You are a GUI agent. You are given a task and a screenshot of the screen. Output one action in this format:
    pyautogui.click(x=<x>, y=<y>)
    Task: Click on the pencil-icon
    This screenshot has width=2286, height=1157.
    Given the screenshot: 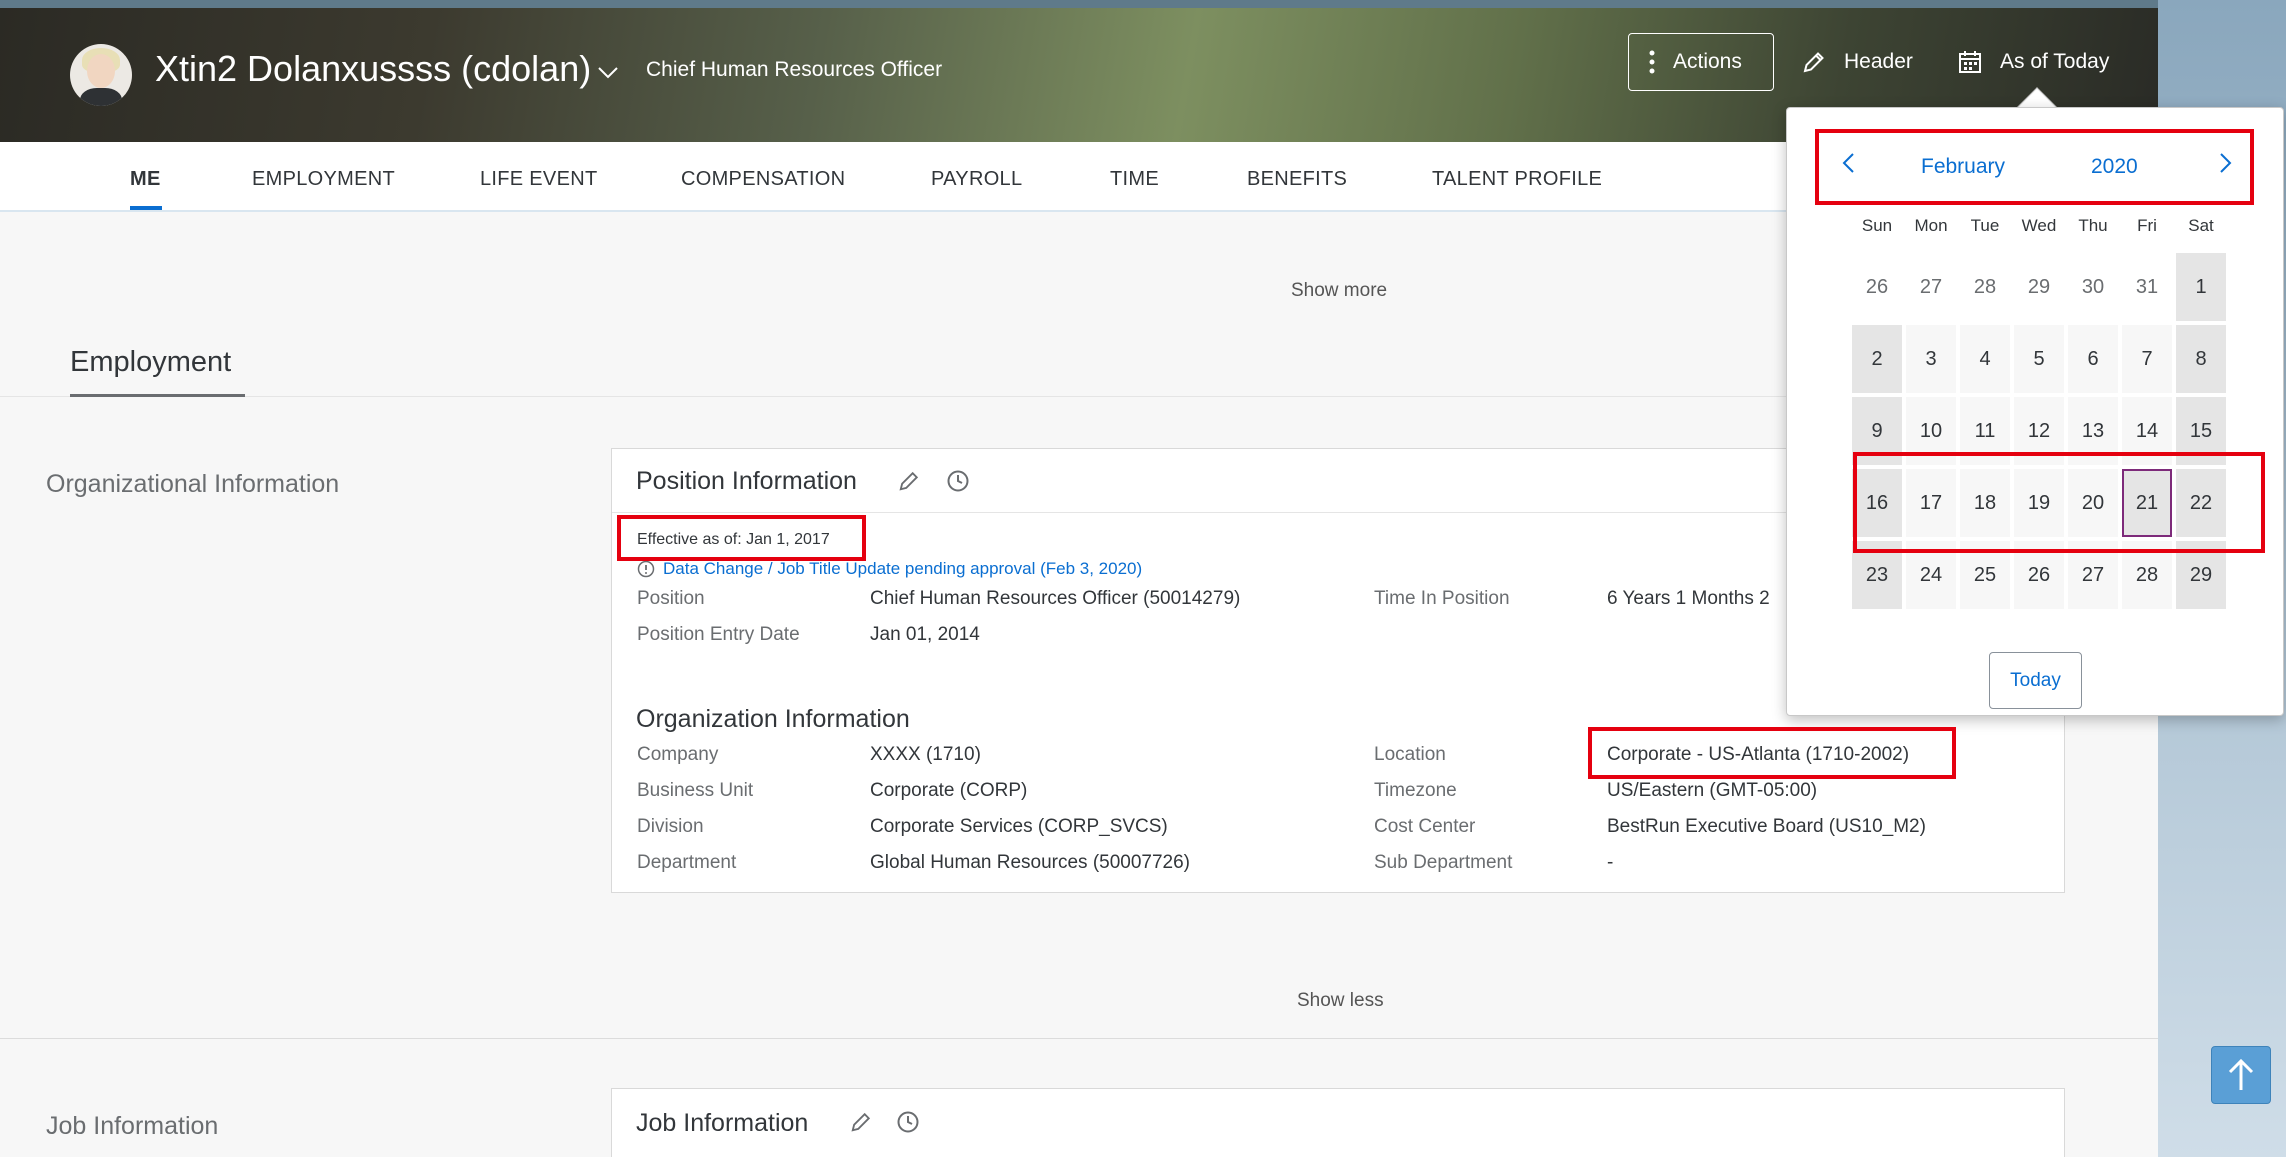 What is the action you would take?
    pyautogui.click(x=1813, y=62)
    